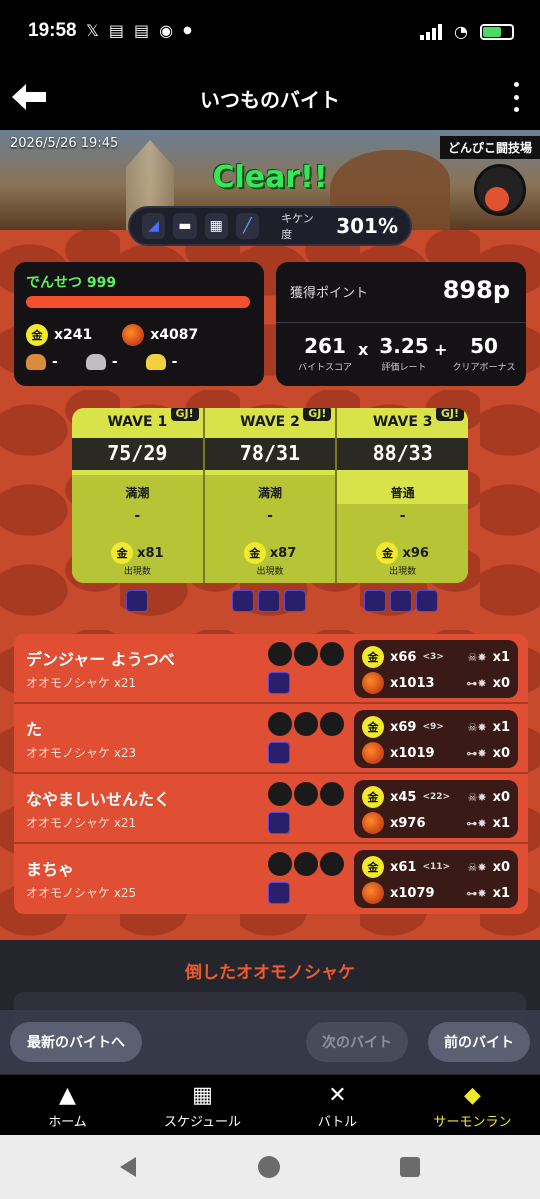 Image resolution: width=540 pixels, height=1199 pixels. What do you see at coordinates (216, 226) in the screenshot?
I see `weapon-splatling-icon: ▦` at bounding box center [216, 226].